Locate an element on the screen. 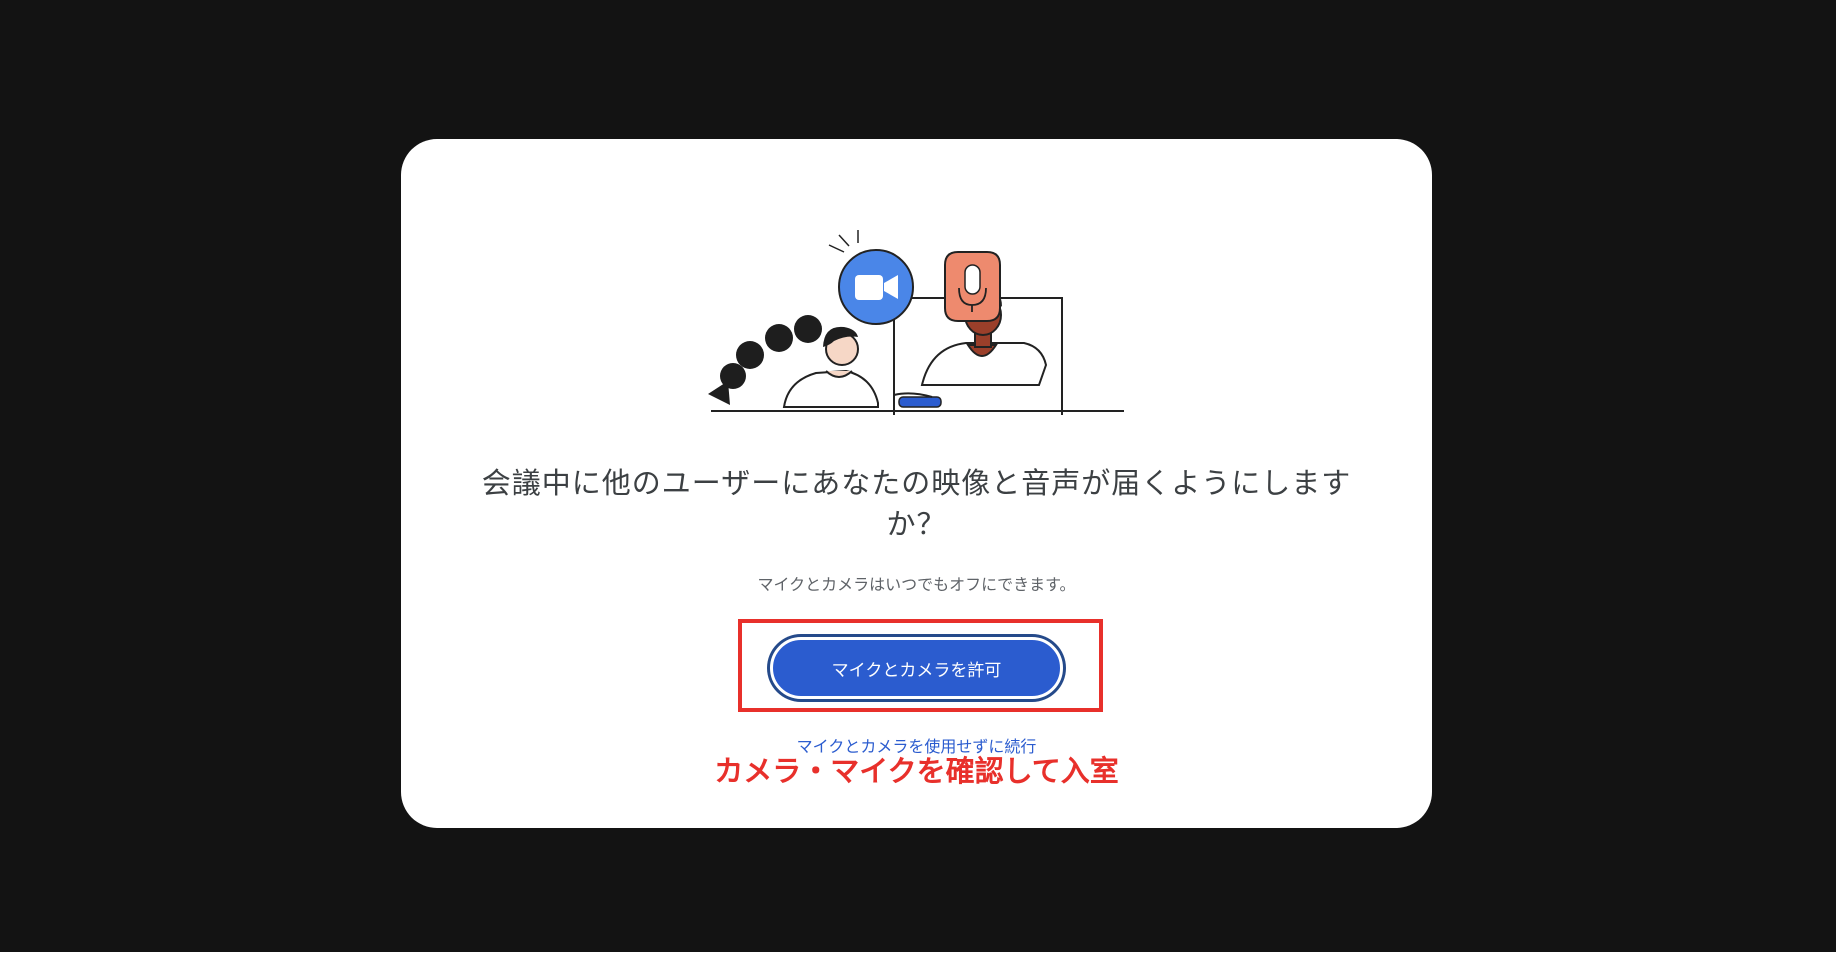 The width and height of the screenshot is (1836, 956). annotation-caption: カメラ・マイクを確認して入室 is located at coordinates (916, 771).